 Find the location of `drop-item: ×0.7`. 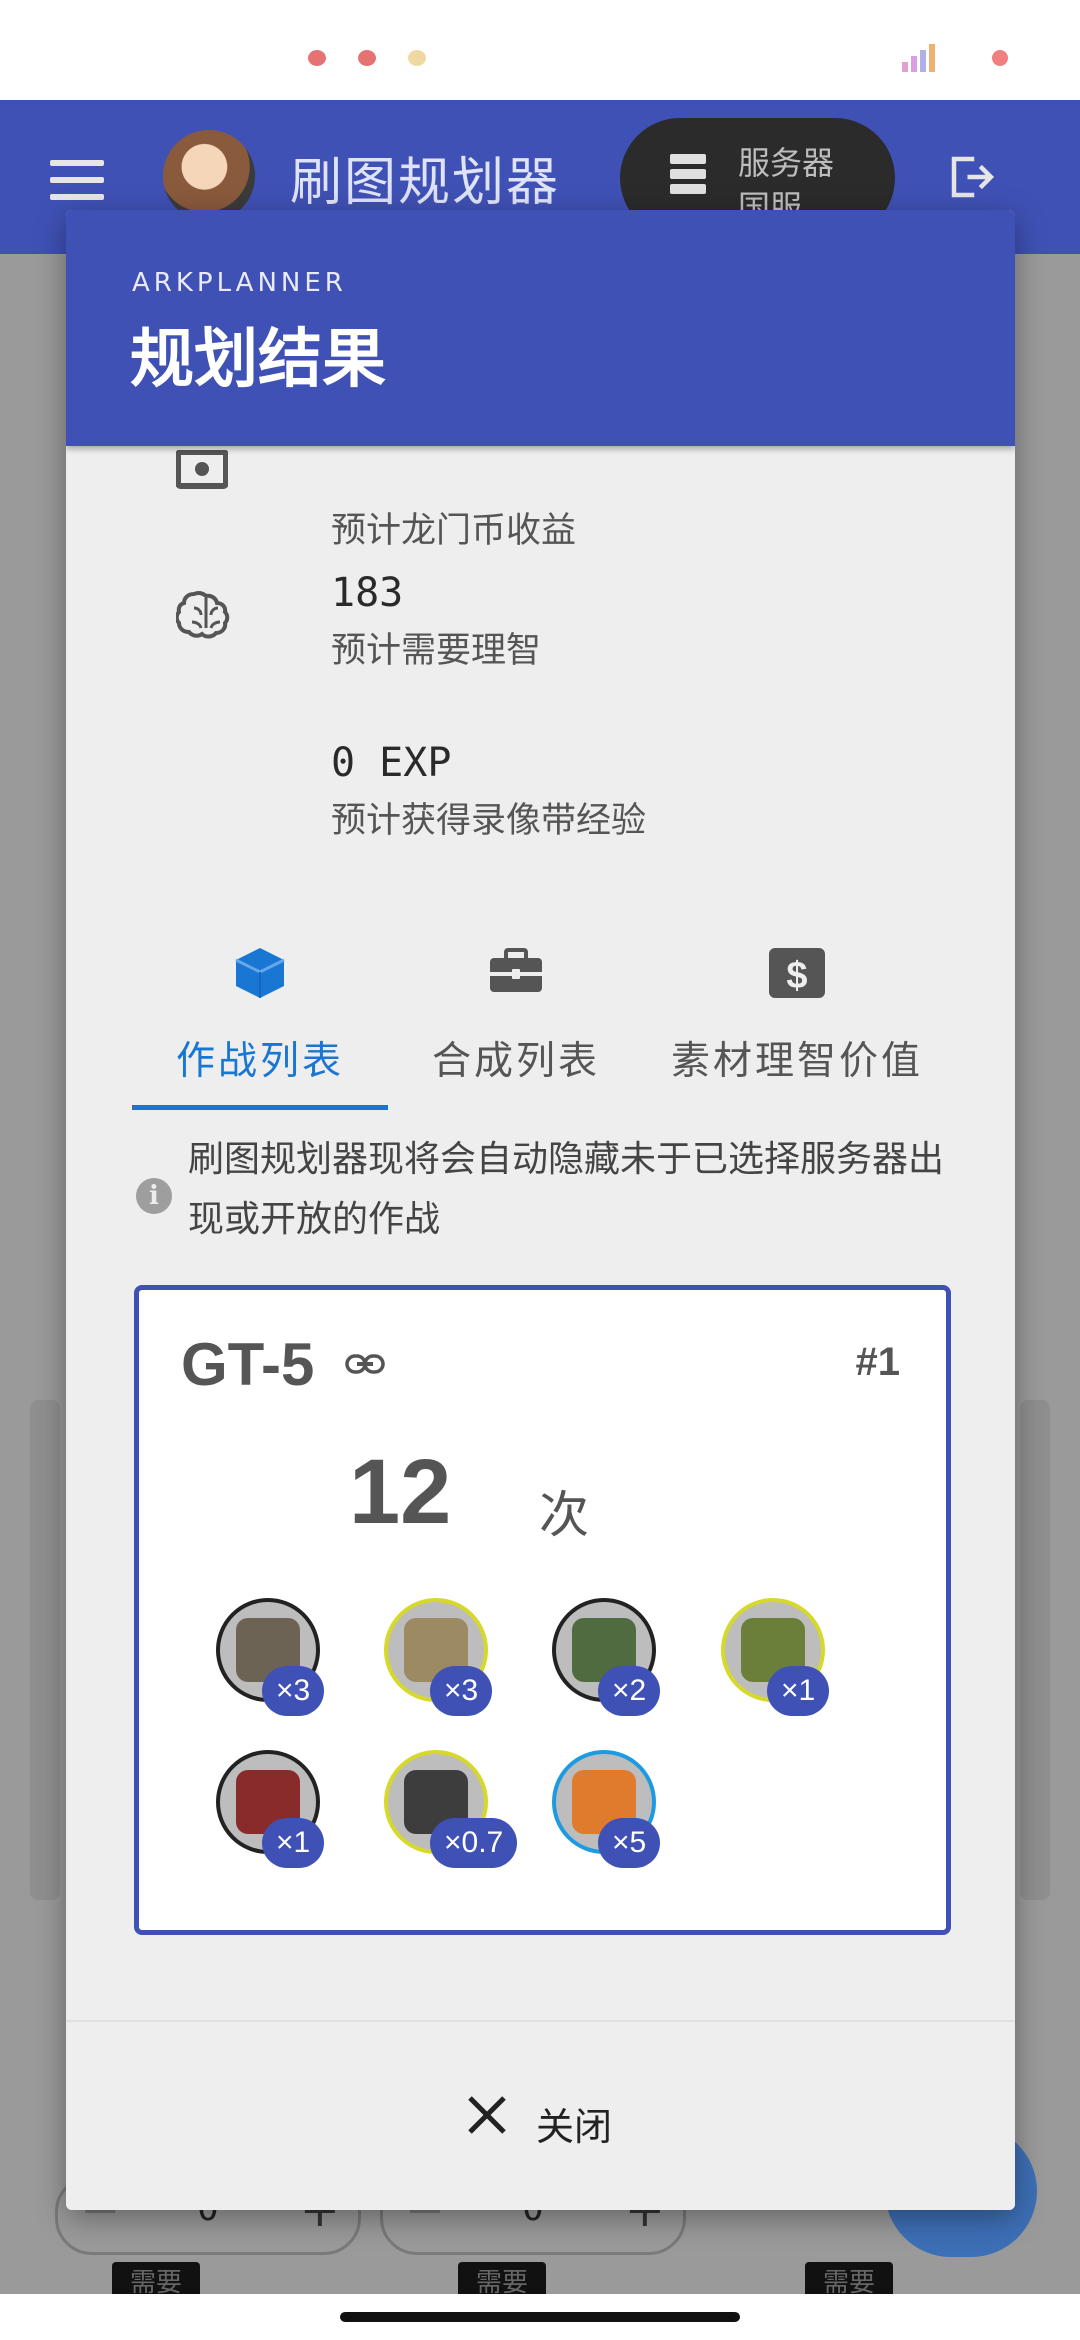

drop-item: ×0.7 is located at coordinates (451, 1810).